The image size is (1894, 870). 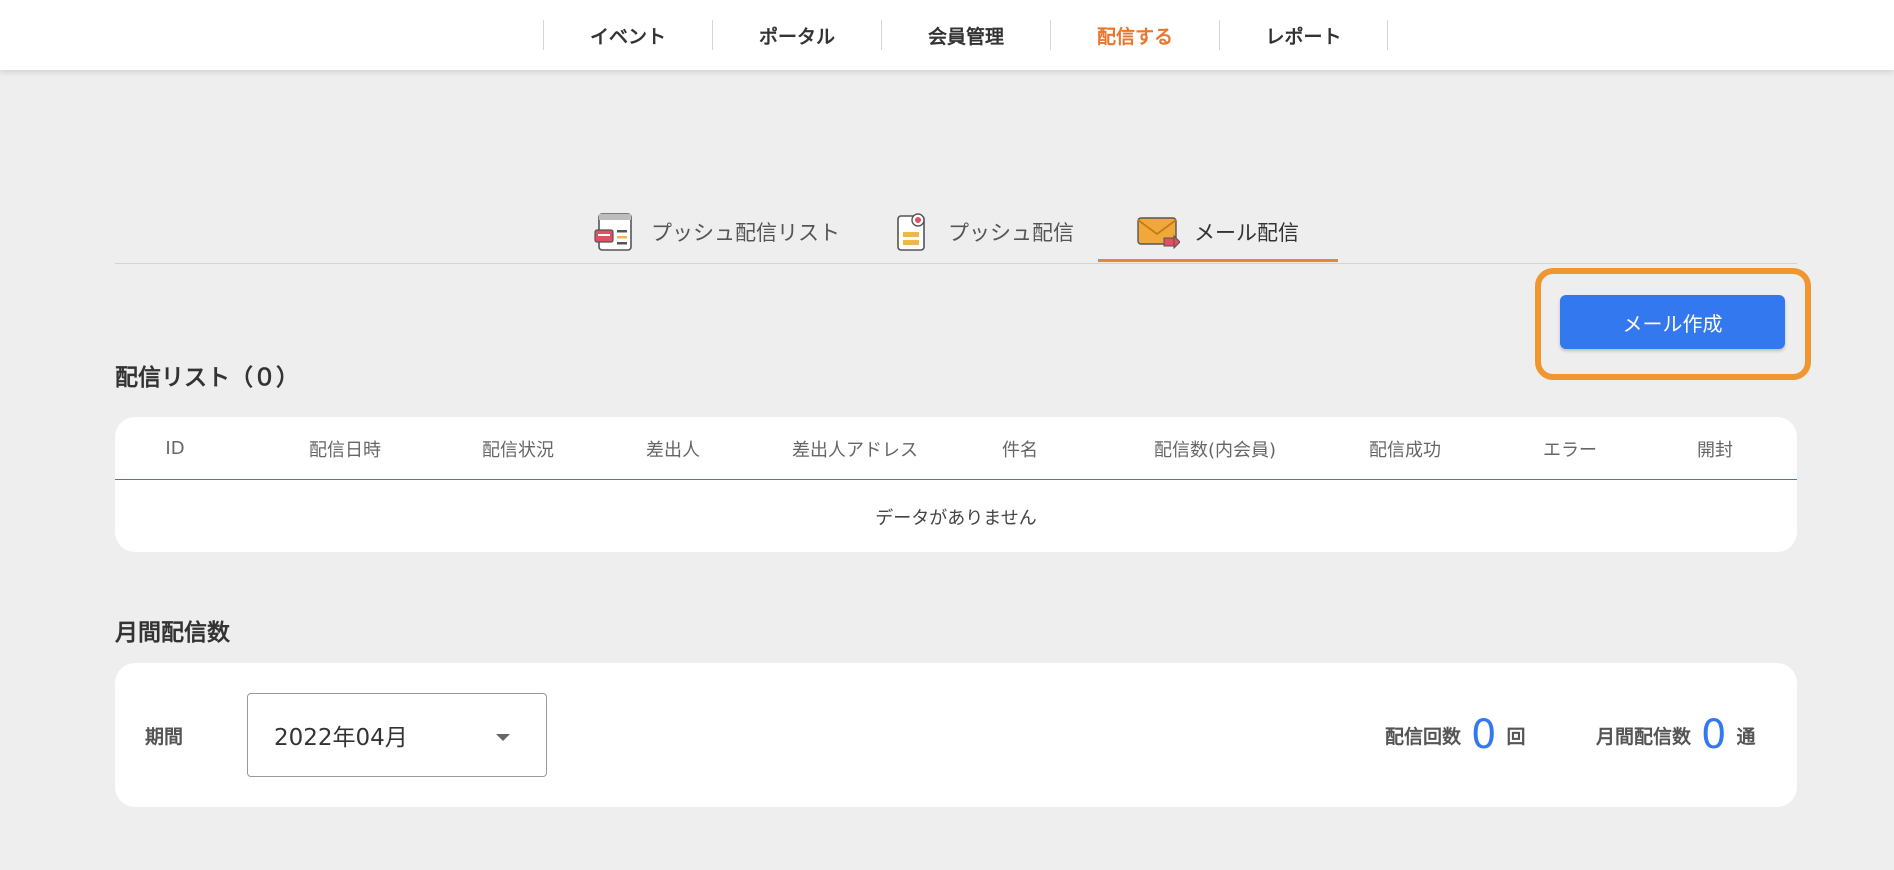 I want to click on nav-item-events: イベント, so click(x=627, y=35).